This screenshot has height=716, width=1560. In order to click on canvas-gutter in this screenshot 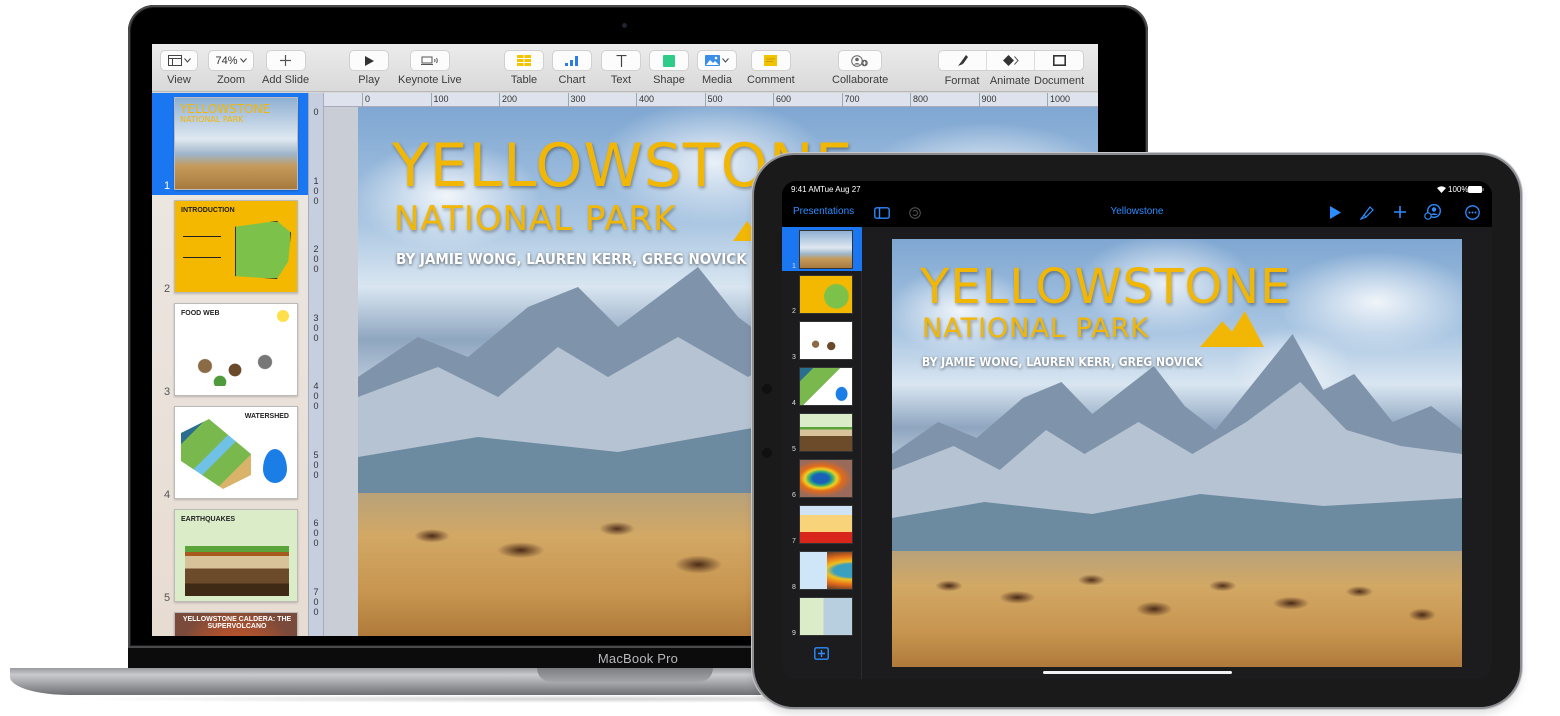, I will do `click(341, 364)`.